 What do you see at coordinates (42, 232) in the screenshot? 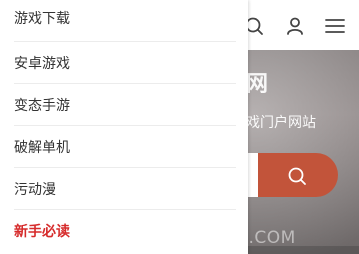
I see `menu-item-label: 新手必读` at bounding box center [42, 232].